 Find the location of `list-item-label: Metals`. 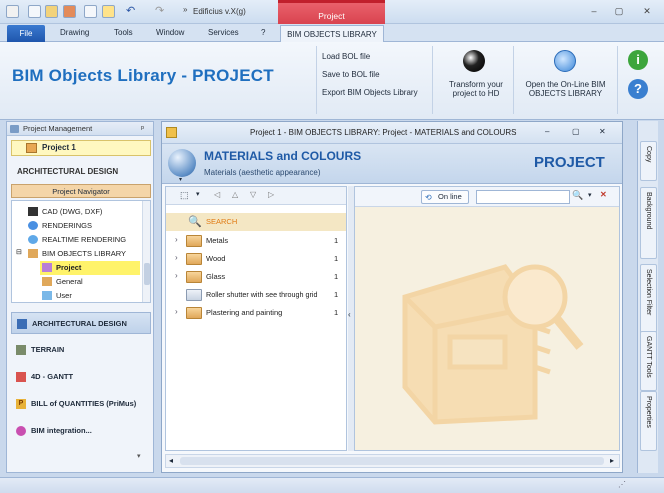

list-item-label: Metals is located at coordinates (217, 240).